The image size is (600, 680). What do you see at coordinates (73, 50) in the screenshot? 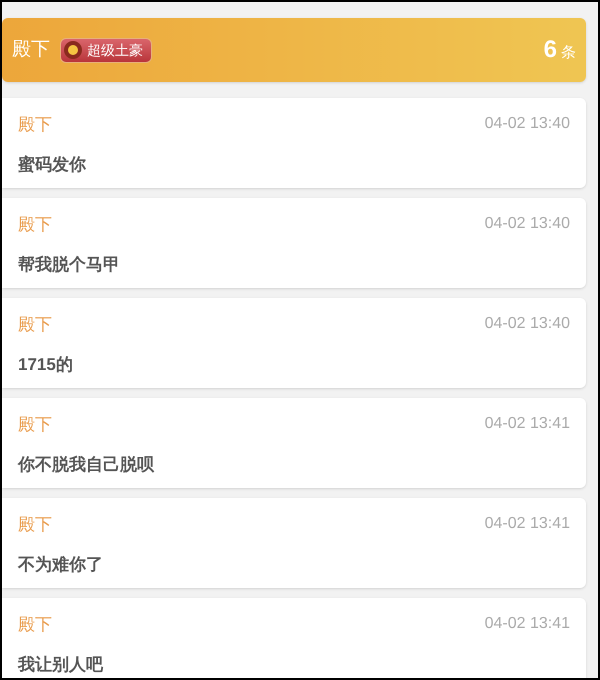
I see `coin-icon` at bounding box center [73, 50].